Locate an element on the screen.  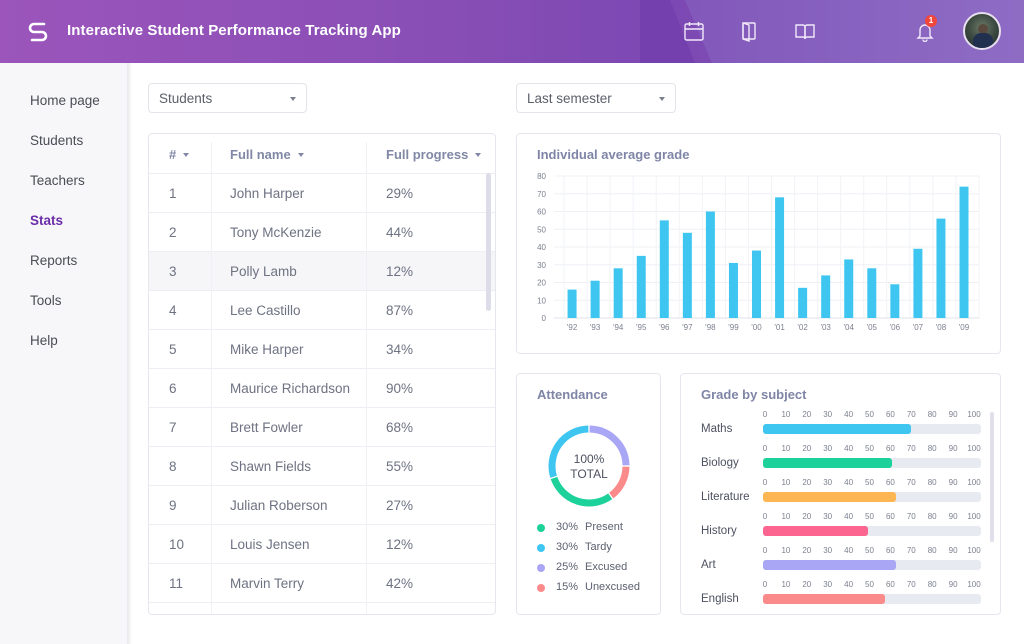
cell-number: 1 is located at coordinates (173, 193).